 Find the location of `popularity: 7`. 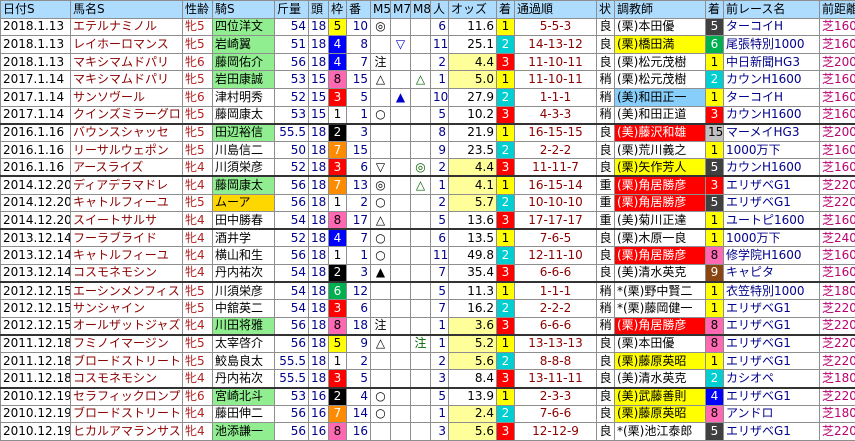

popularity: 7 is located at coordinates (440, 309).